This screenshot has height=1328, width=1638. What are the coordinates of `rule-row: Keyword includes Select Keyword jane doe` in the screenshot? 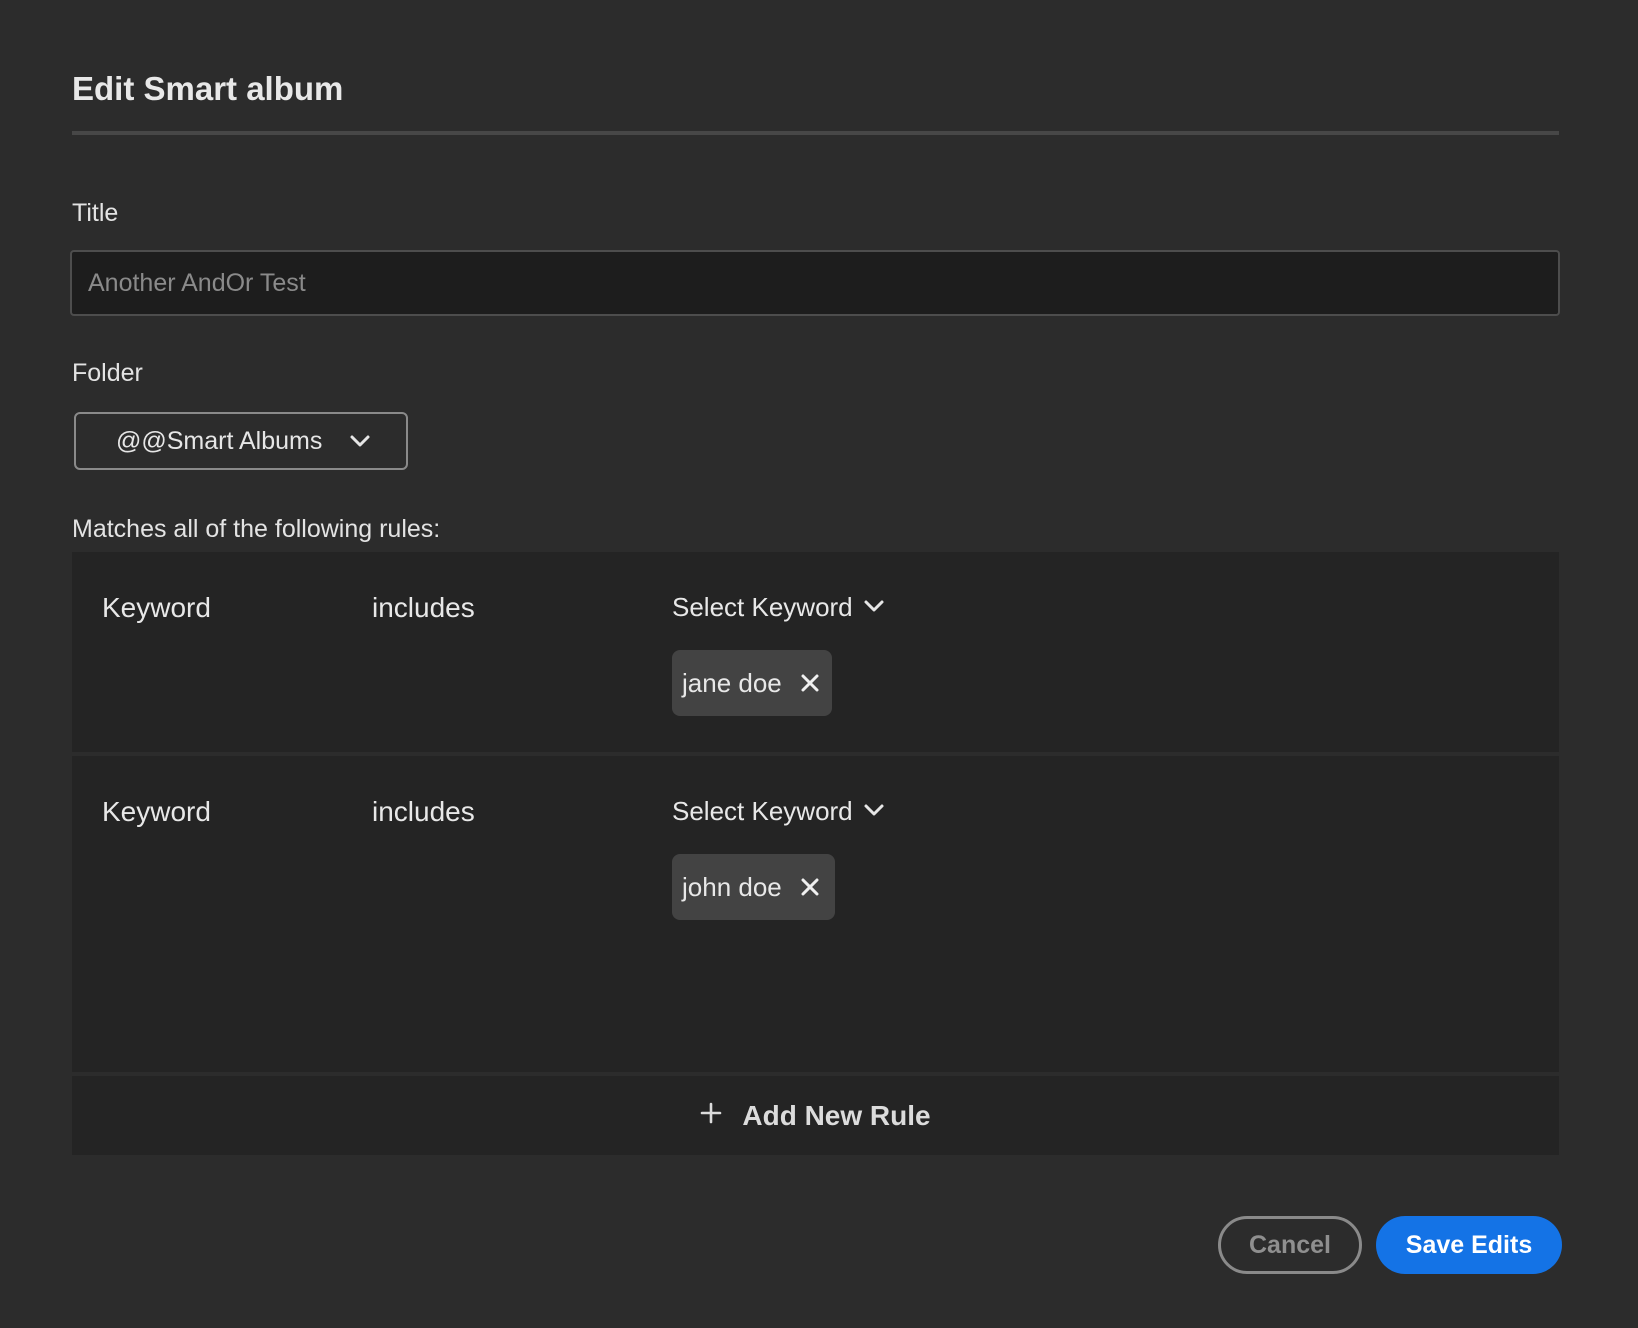 It's located at (815, 652).